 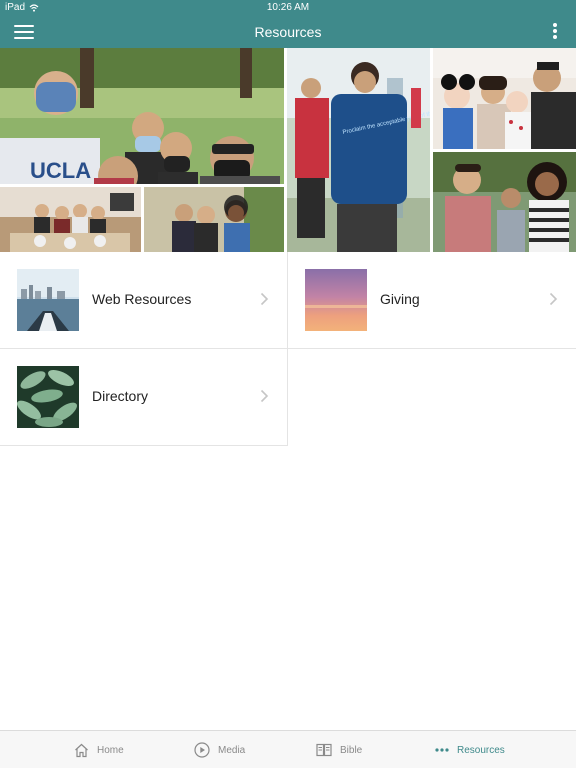 I want to click on nav-bar: Resources, so click(x=288, y=32).